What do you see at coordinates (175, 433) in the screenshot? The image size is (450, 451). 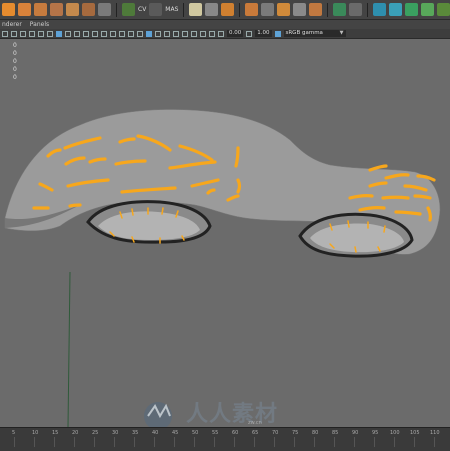 I see `timeline-label: 45` at bounding box center [175, 433].